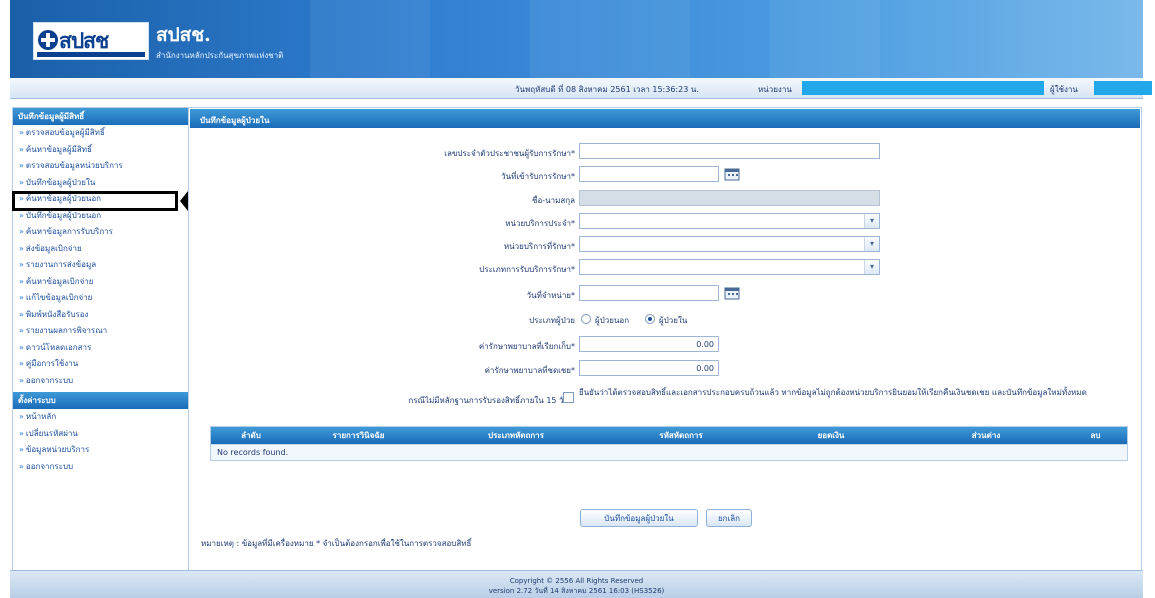 This screenshot has height=598, width=1155. Describe the element at coordinates (59, 281) in the screenshot. I see `sidebar-item-label: ค้นหาข้อมูลเบิกจ่าย` at that location.